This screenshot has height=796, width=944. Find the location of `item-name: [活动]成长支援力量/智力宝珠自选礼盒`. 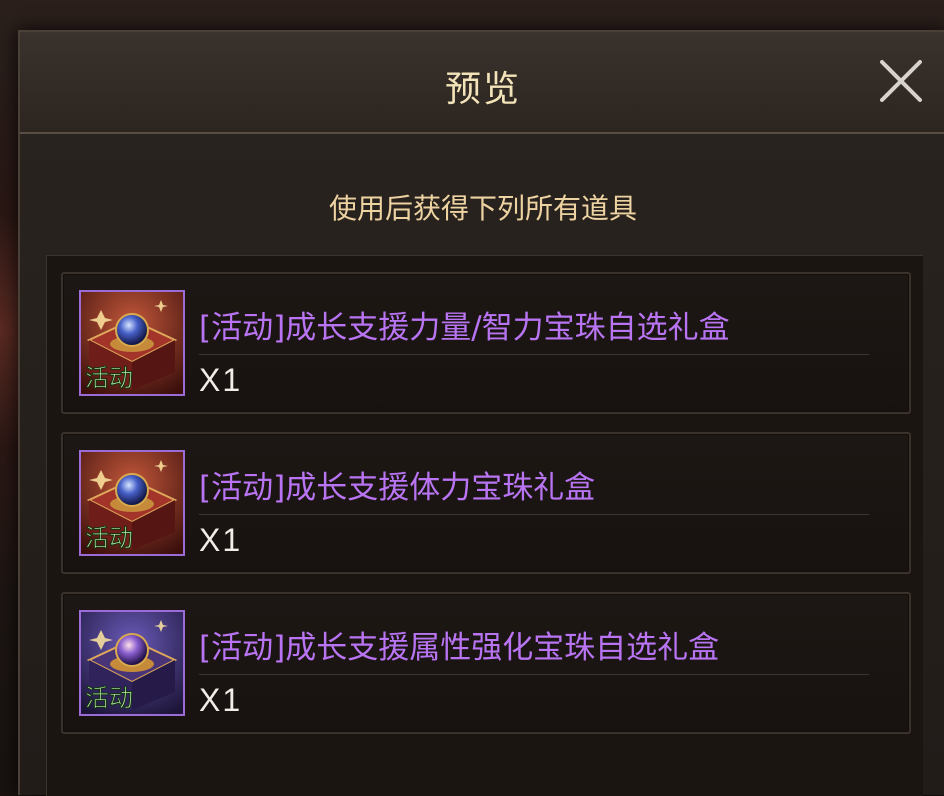

item-name: [活动]成长支援力量/智力宝珠自选礼盒 is located at coordinates (464, 328).